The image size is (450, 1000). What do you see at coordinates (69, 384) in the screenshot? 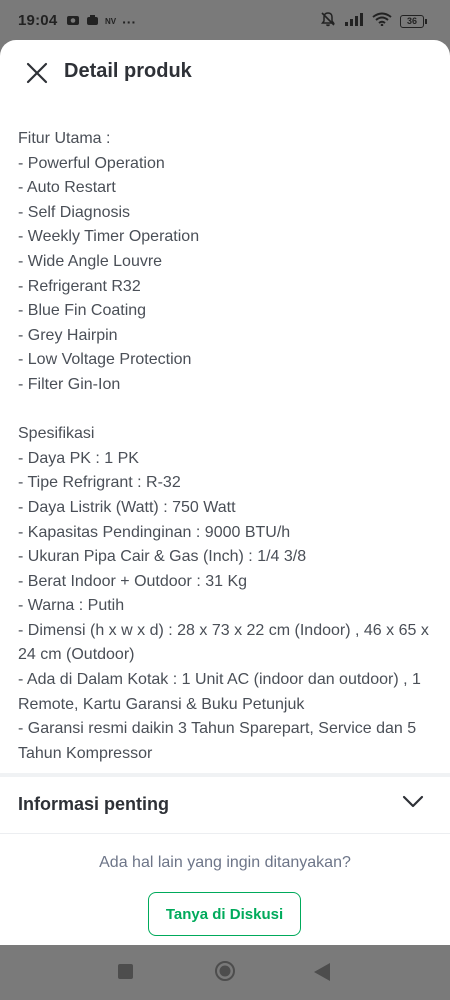
I see `feature-item: - Filter Gin-Ion` at bounding box center [69, 384].